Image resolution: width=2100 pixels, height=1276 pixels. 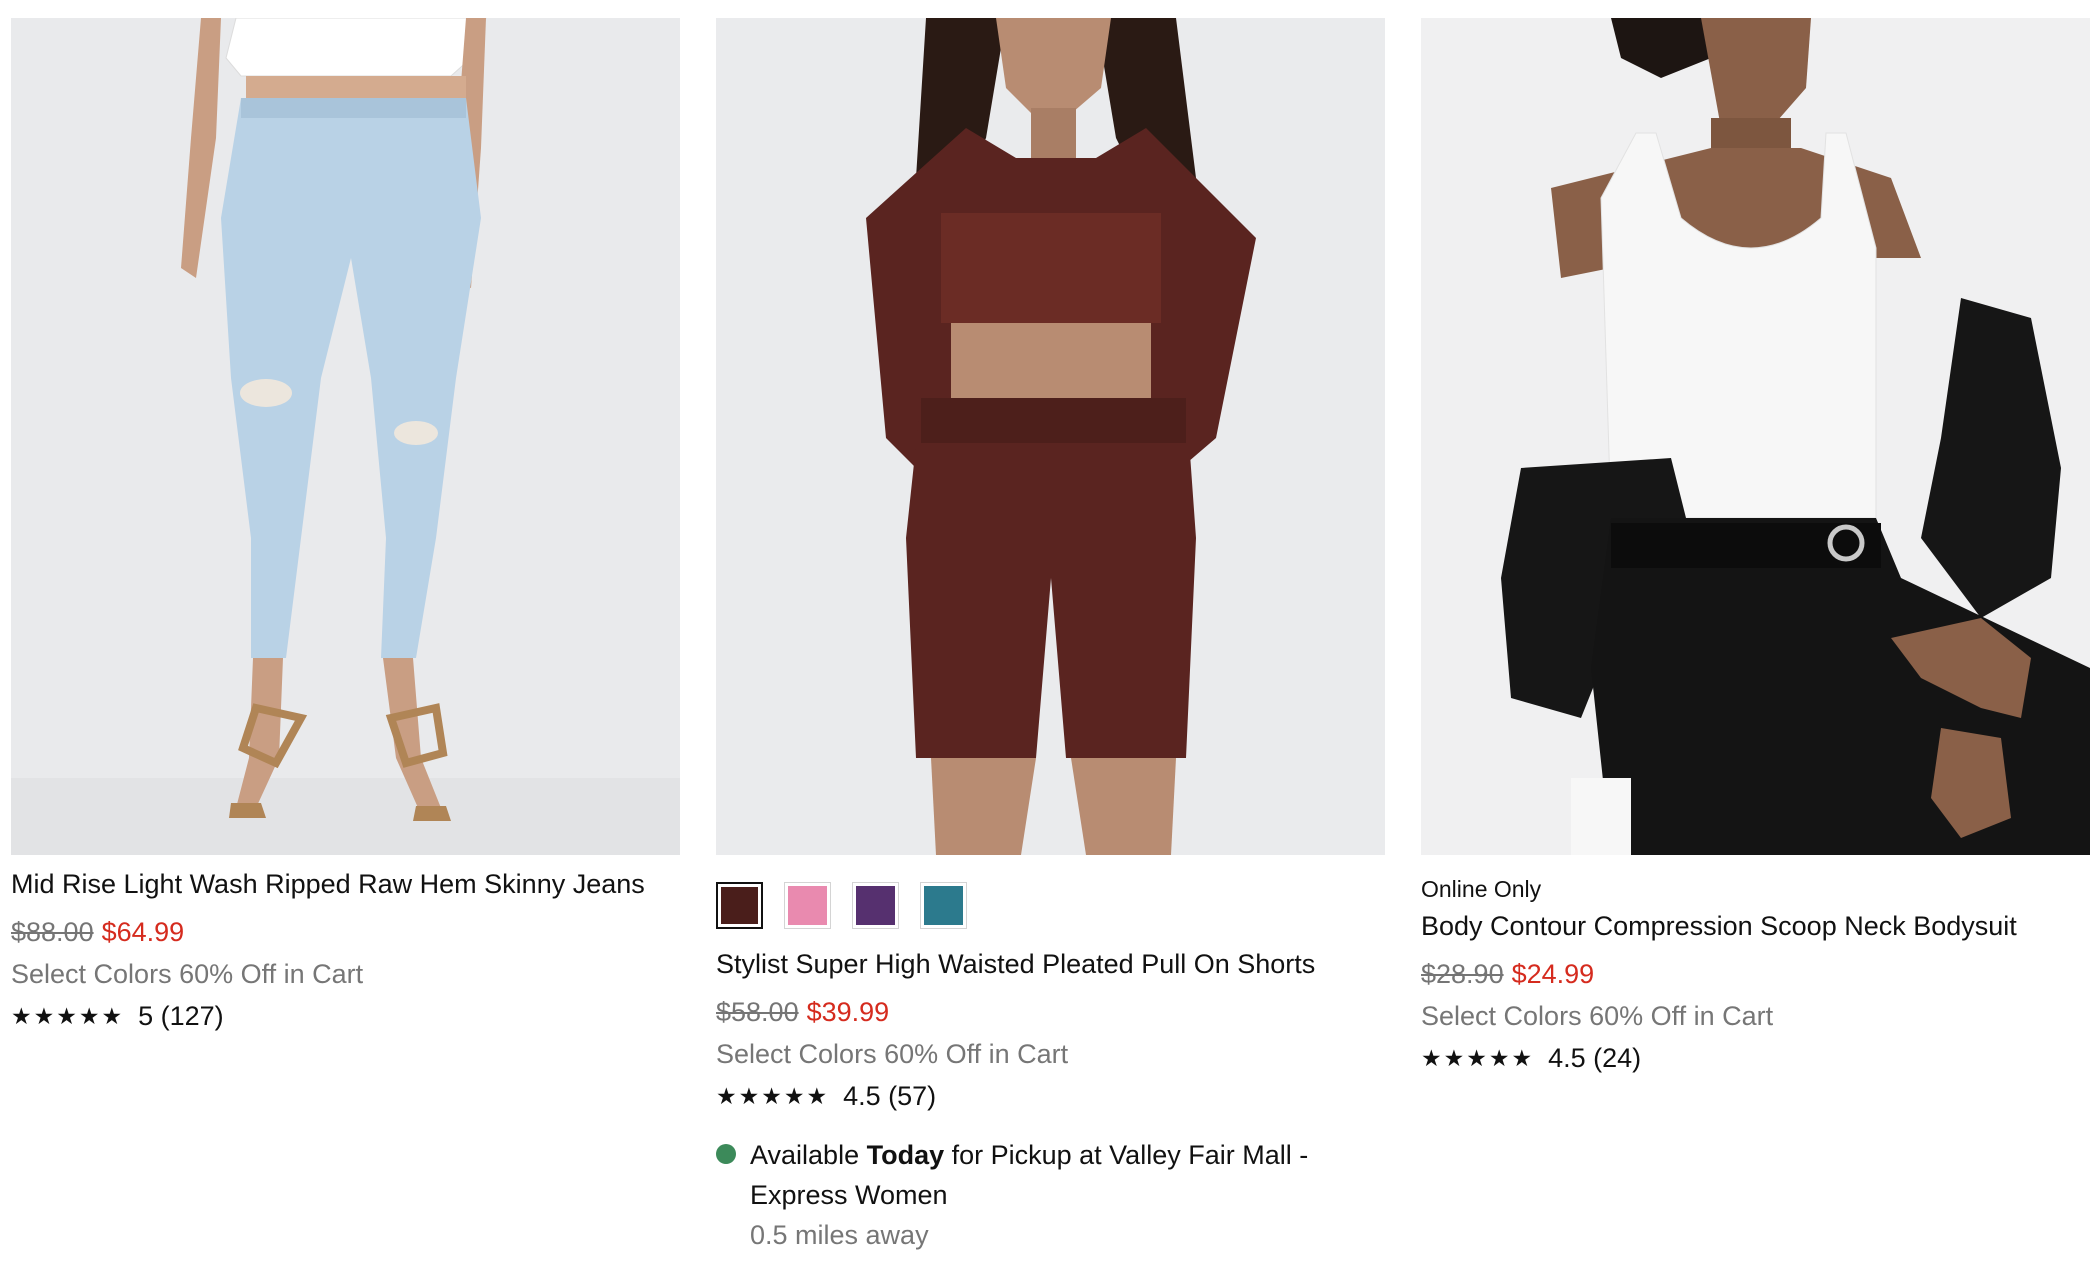 I want to click on price-row: $28.90 $24.99, so click(x=1755, y=974).